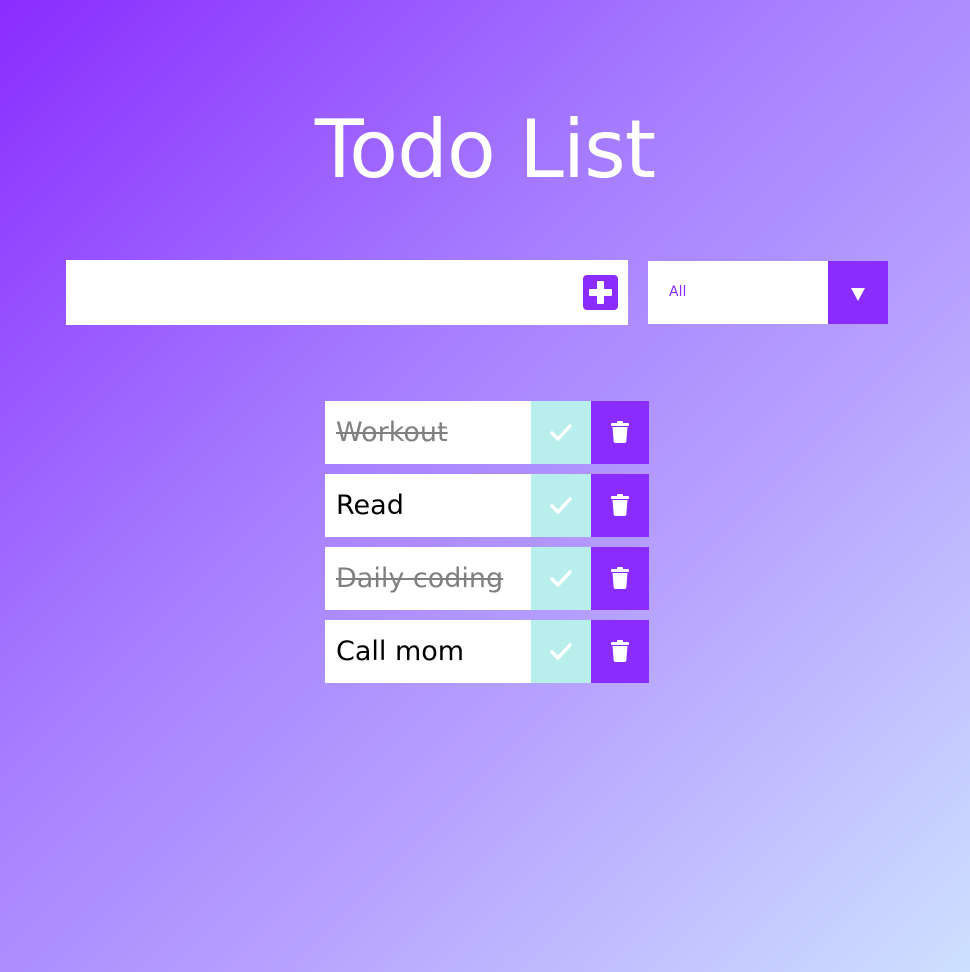  Describe the element at coordinates (370, 505) in the screenshot. I see `todo-text: Read` at that location.